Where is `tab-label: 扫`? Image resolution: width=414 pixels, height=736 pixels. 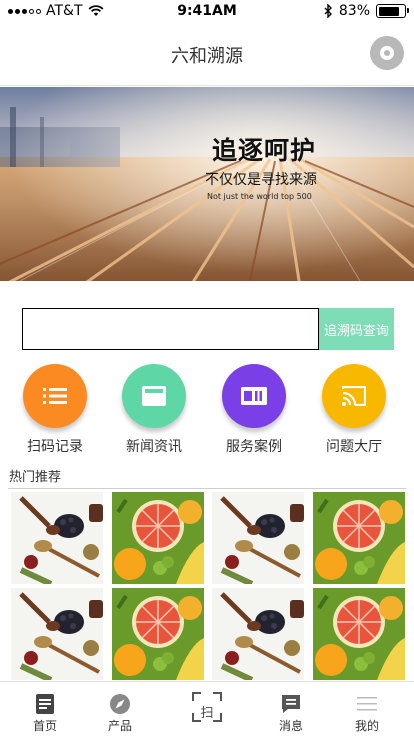
tab-label: 扫 is located at coordinates (207, 713).